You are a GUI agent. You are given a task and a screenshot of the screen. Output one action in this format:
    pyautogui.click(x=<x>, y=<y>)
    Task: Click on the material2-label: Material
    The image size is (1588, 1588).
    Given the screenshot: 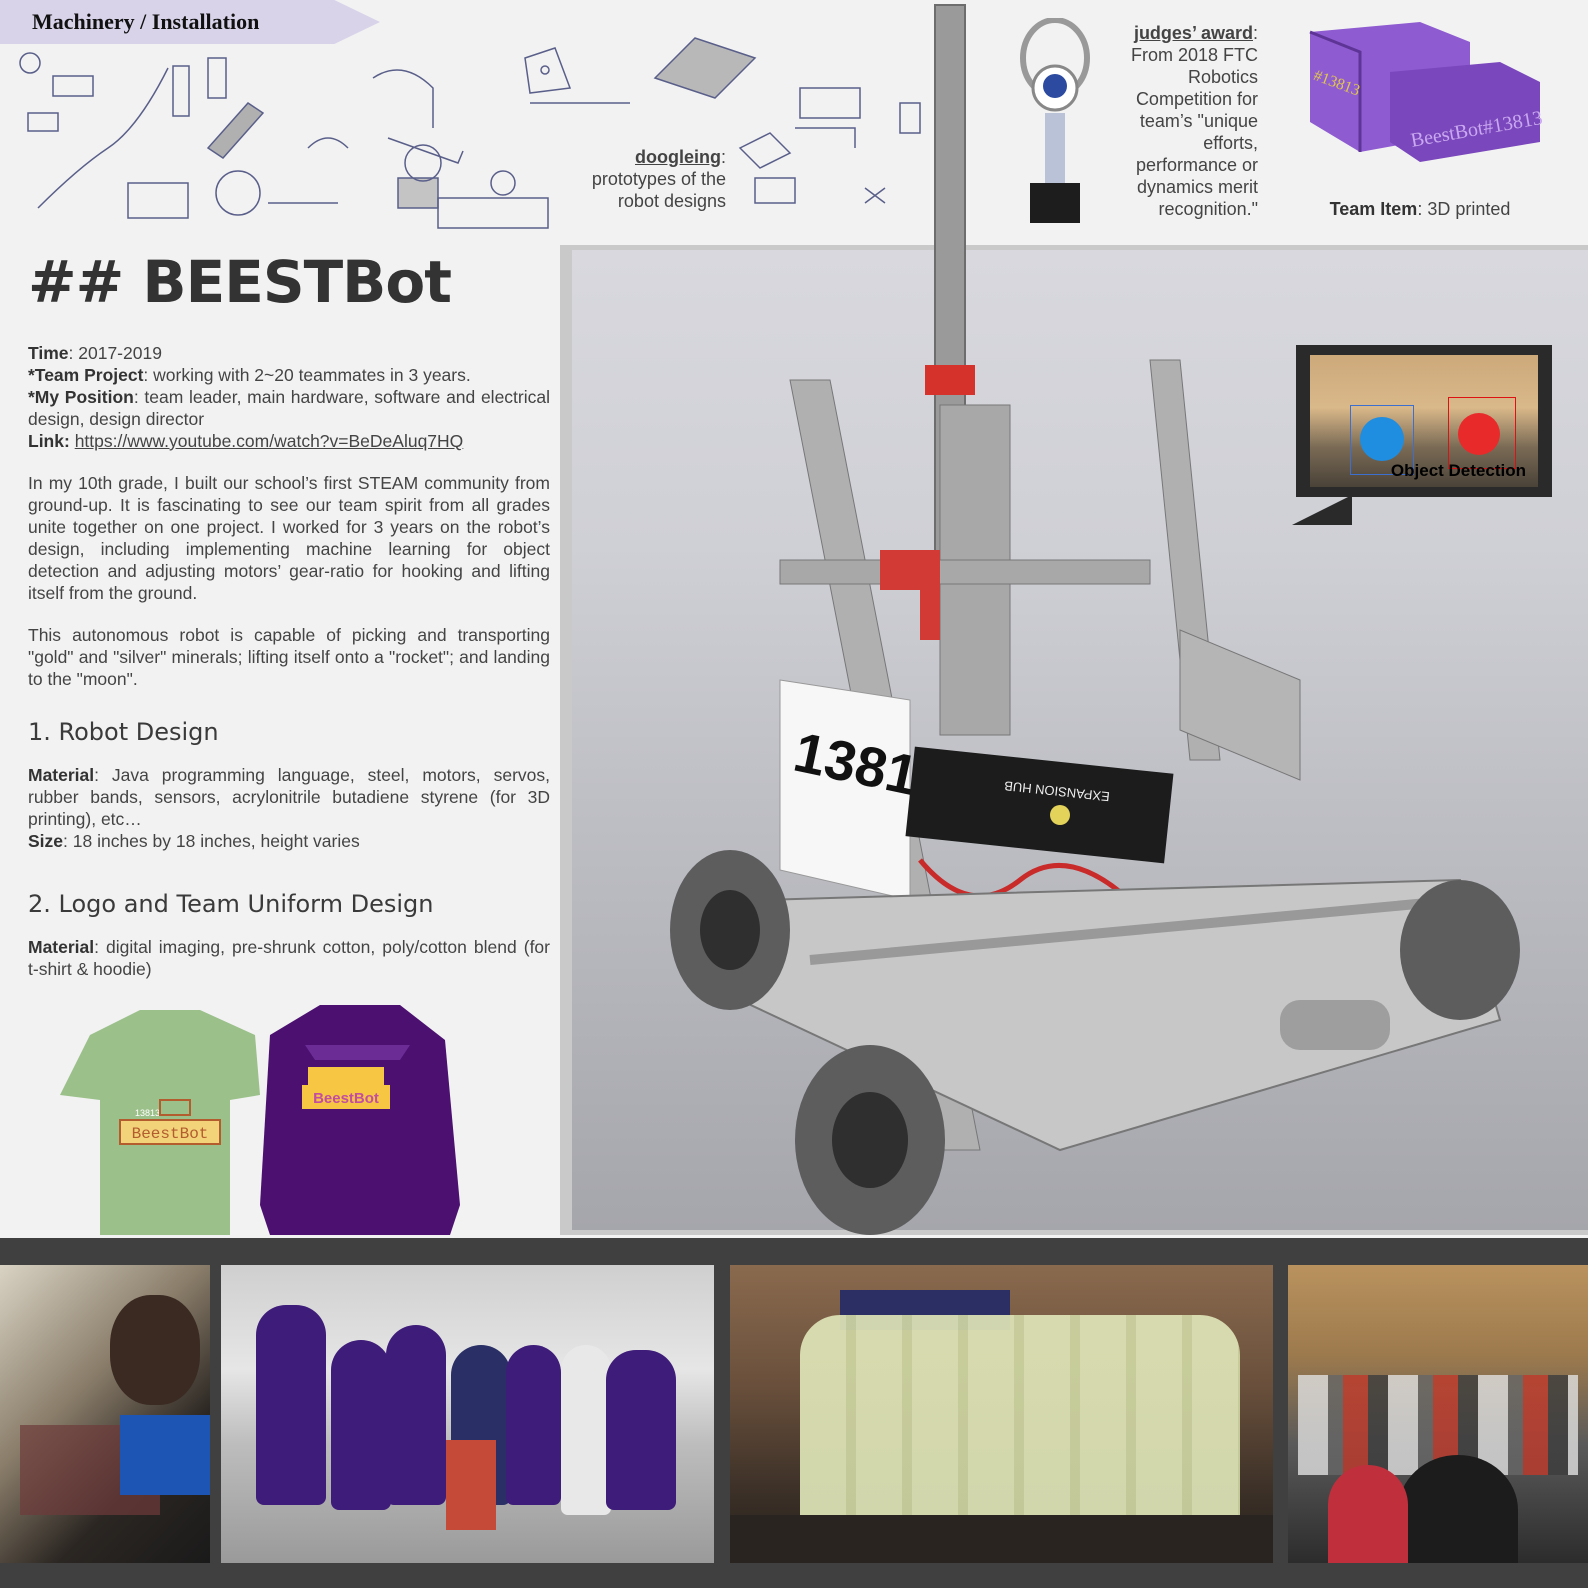 What is the action you would take?
    pyautogui.click(x=61, y=947)
    